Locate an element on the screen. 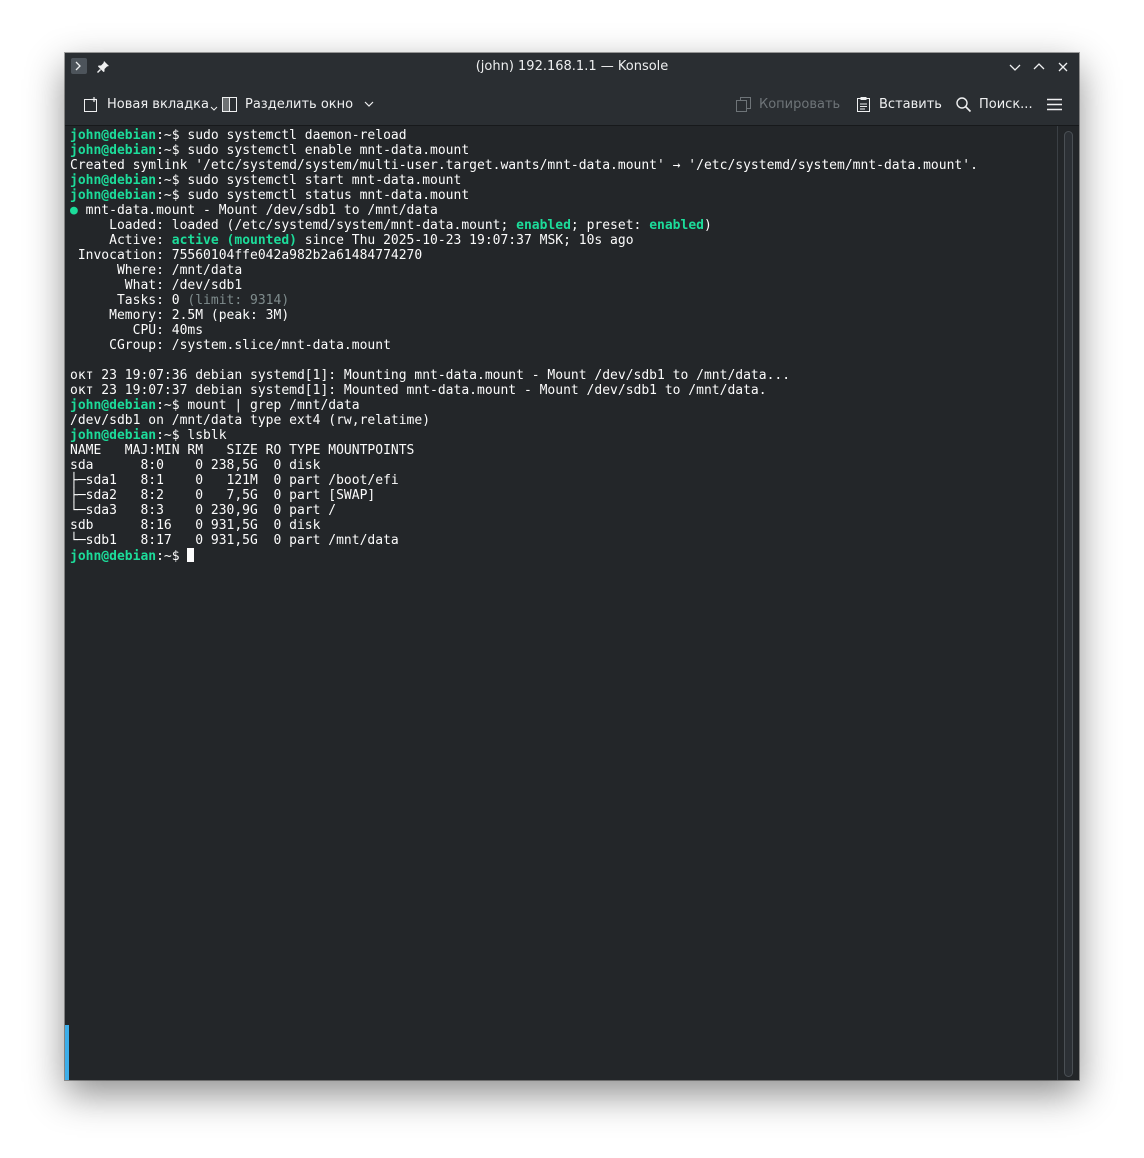 The image size is (1144, 1158). new-tab-label: Новая вкладка is located at coordinates (158, 104).